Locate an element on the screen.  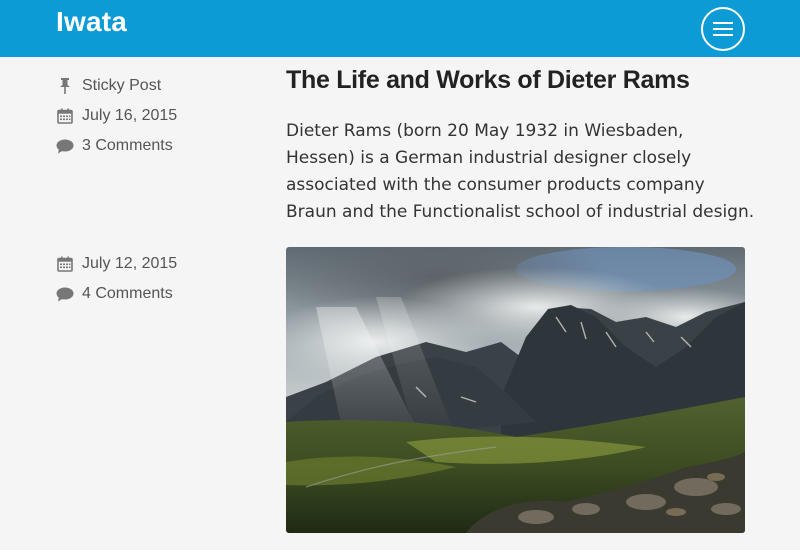
post-date: July 12, 2015 is located at coordinates (116, 264).